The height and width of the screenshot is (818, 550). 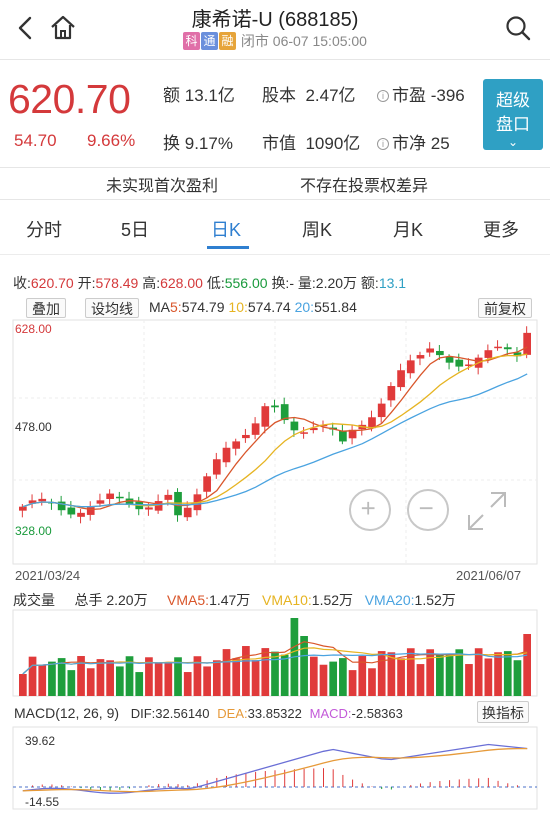 What do you see at coordinates (503, 712) in the screenshot?
I see `switch-indicator-button: 换指标` at bounding box center [503, 712].